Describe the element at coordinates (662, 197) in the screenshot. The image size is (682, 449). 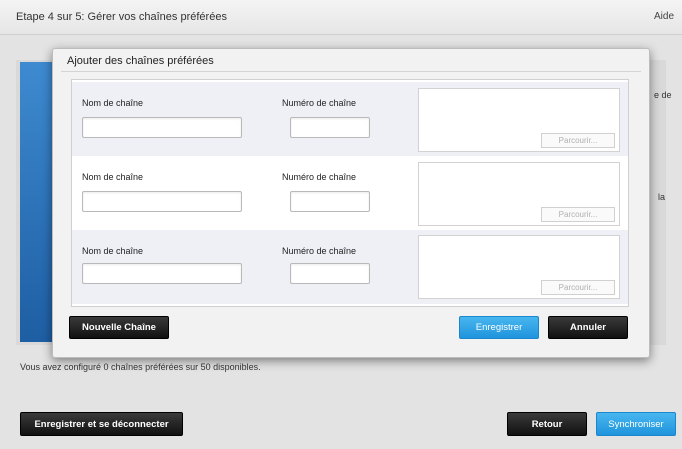
I see `background-text-2: la` at that location.